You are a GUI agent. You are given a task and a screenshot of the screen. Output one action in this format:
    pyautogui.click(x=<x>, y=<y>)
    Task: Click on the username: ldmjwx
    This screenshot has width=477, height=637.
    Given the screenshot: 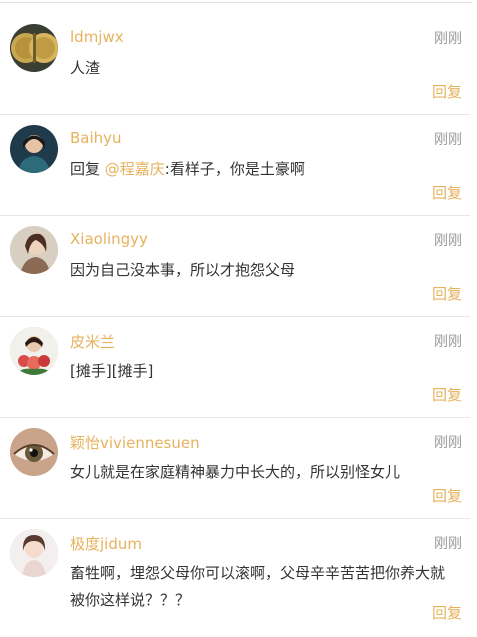 What is the action you would take?
    pyautogui.click(x=97, y=37)
    